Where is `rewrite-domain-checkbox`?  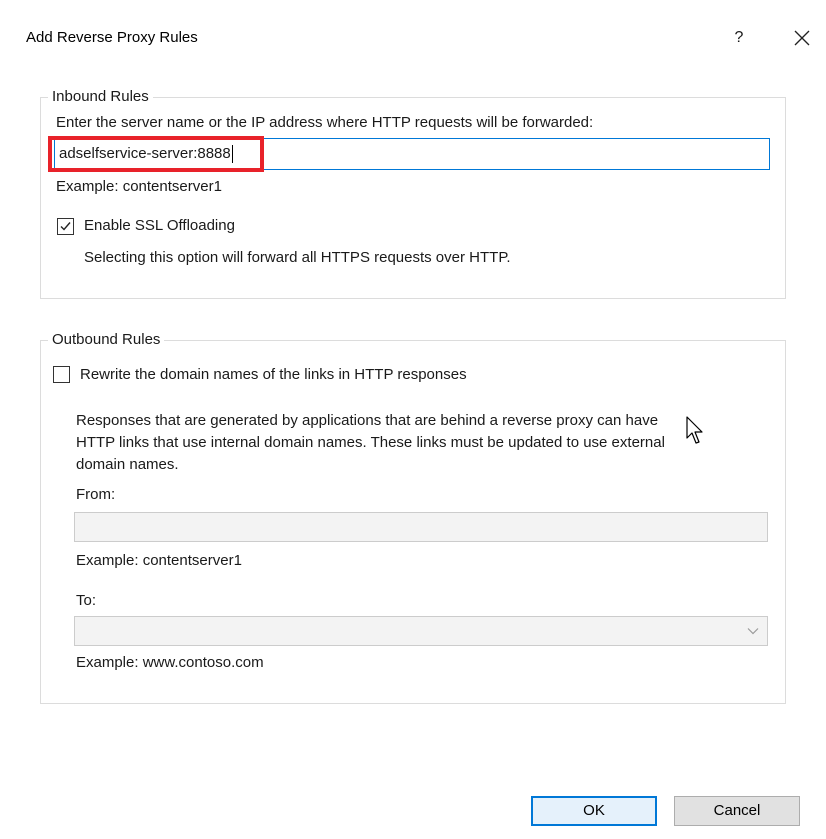 rewrite-domain-checkbox is located at coordinates (61, 374).